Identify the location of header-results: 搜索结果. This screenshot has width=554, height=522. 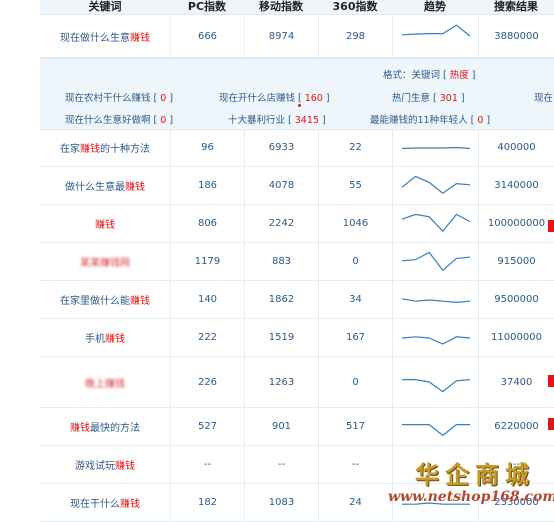
(516, 6).